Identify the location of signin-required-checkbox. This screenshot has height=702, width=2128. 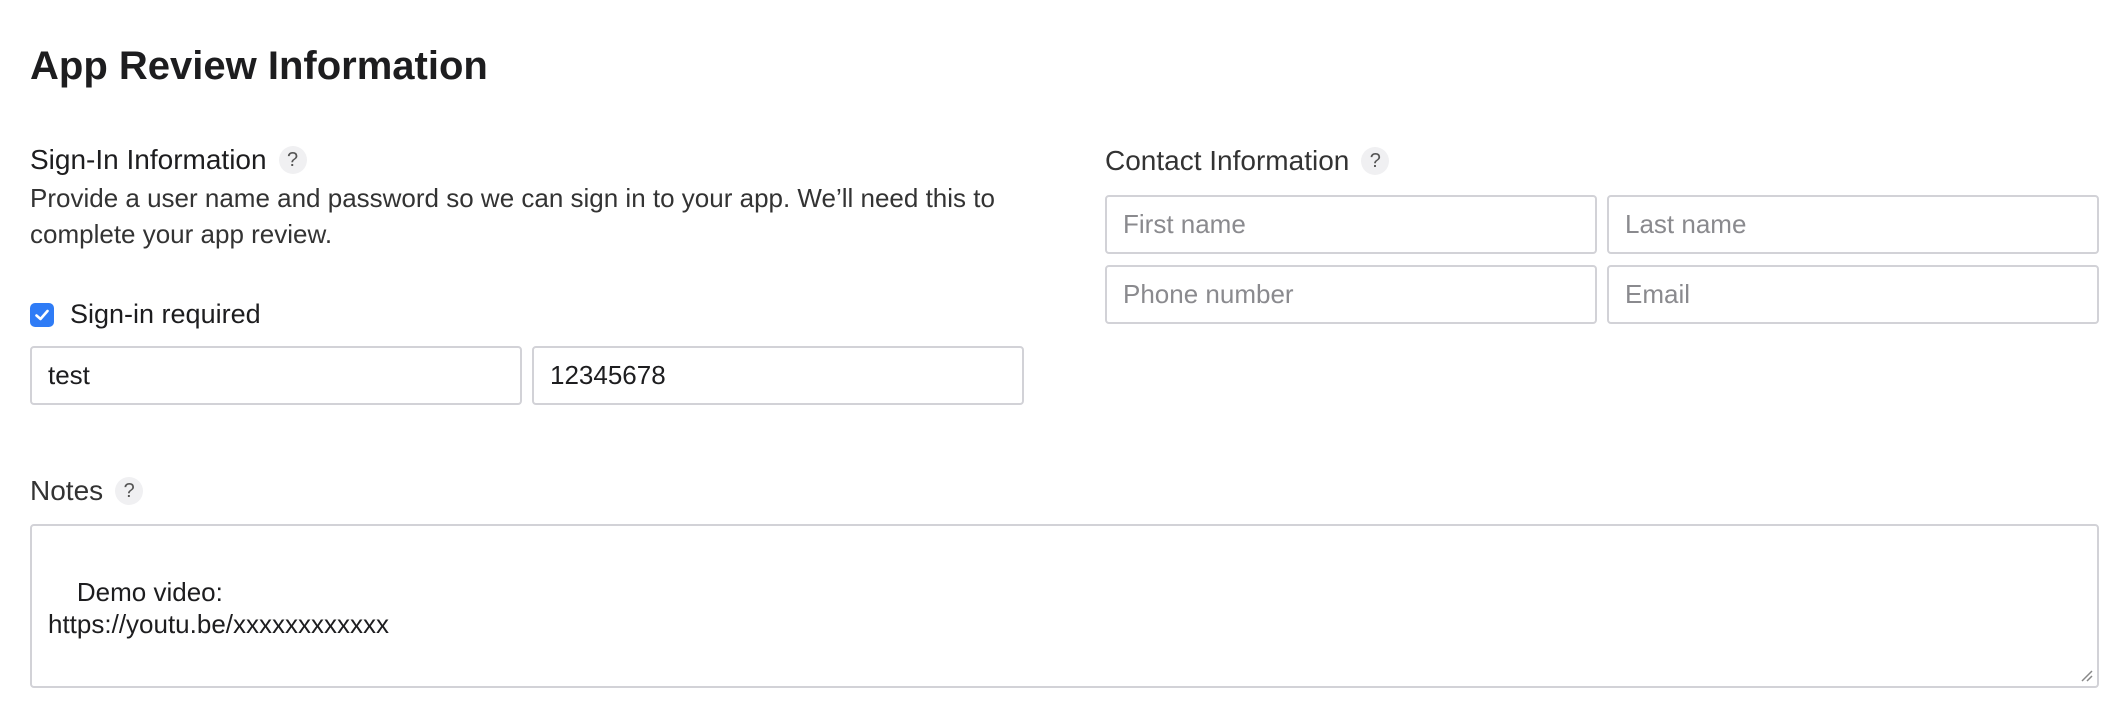
(42, 314).